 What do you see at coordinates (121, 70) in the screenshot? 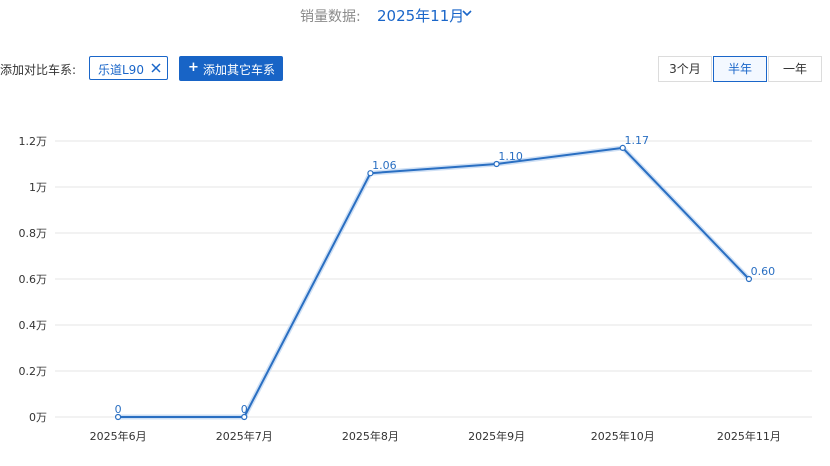
I see `compare-tag-label: 乐道L90` at bounding box center [121, 70].